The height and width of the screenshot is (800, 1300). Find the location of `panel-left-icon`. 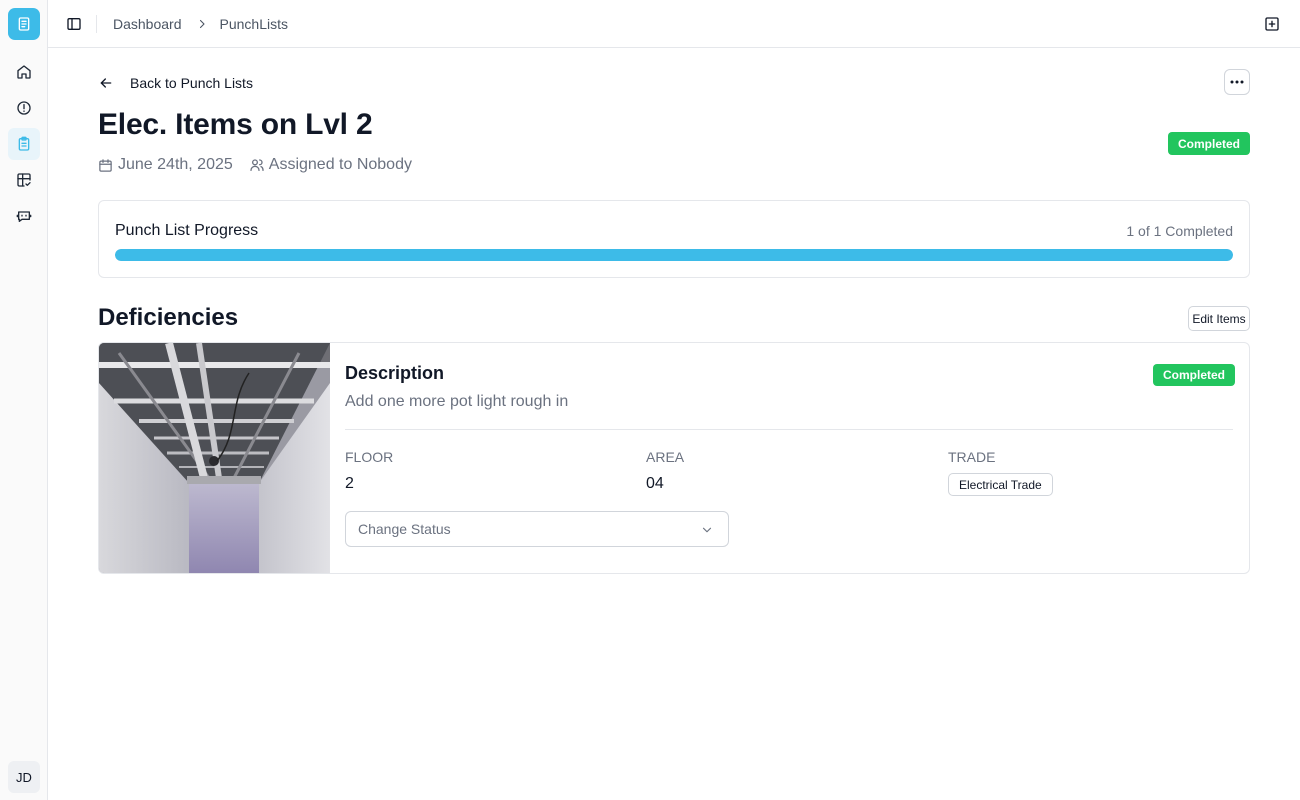

panel-left-icon is located at coordinates (74, 24).